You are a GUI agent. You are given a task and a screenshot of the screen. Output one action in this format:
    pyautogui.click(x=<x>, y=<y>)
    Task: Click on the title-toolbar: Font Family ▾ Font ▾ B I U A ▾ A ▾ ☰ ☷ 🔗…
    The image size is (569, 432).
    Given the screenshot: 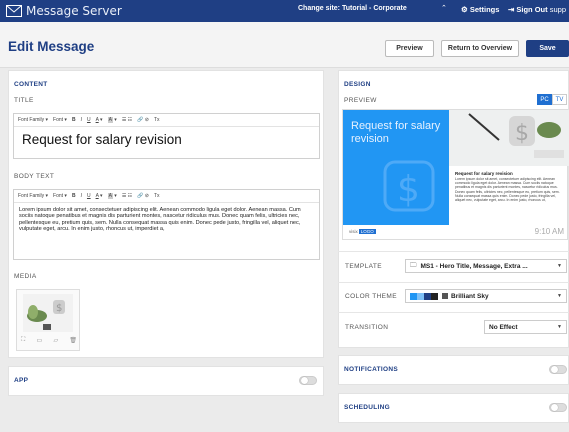 What is the action you would take?
    pyautogui.click(x=166, y=120)
    